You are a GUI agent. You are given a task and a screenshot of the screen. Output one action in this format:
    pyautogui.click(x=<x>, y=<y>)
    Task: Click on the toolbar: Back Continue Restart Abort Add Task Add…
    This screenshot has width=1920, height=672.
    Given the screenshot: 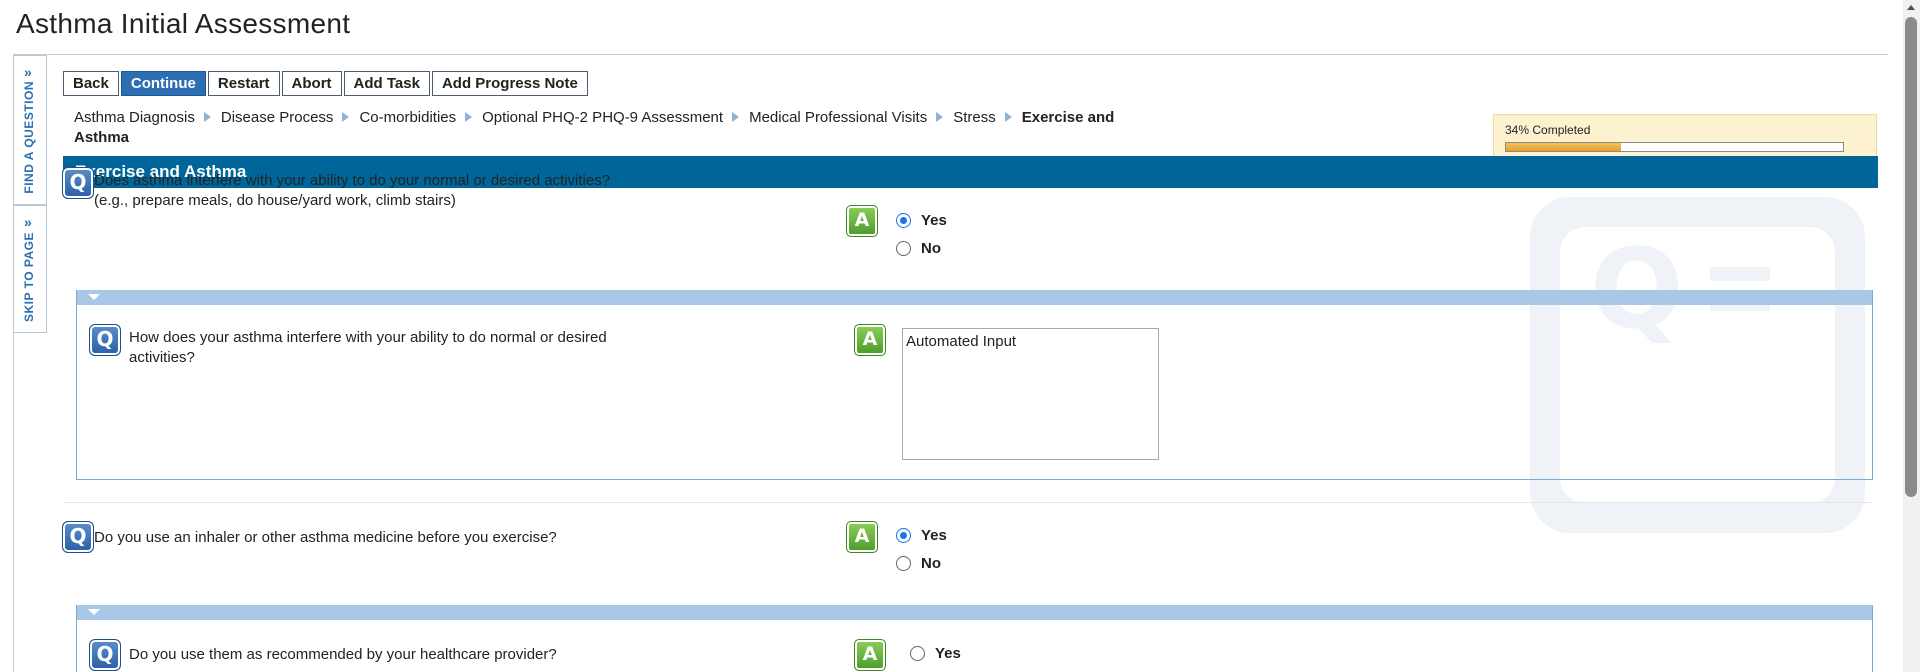 What is the action you would take?
    pyautogui.click(x=325, y=83)
    